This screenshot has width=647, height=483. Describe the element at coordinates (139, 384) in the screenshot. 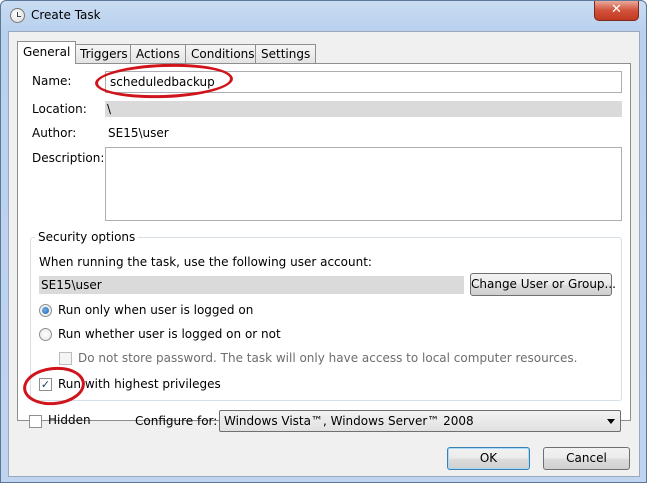

I see `highest-privileges-label: Run with highest privileges` at that location.